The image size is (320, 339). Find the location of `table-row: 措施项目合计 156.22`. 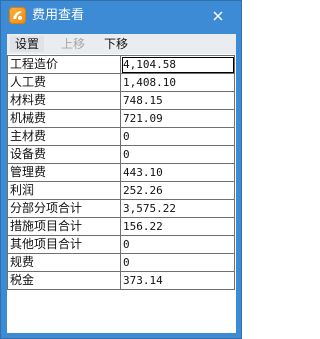

table-row: 措施项目合计 156.22 is located at coordinates (121, 226).